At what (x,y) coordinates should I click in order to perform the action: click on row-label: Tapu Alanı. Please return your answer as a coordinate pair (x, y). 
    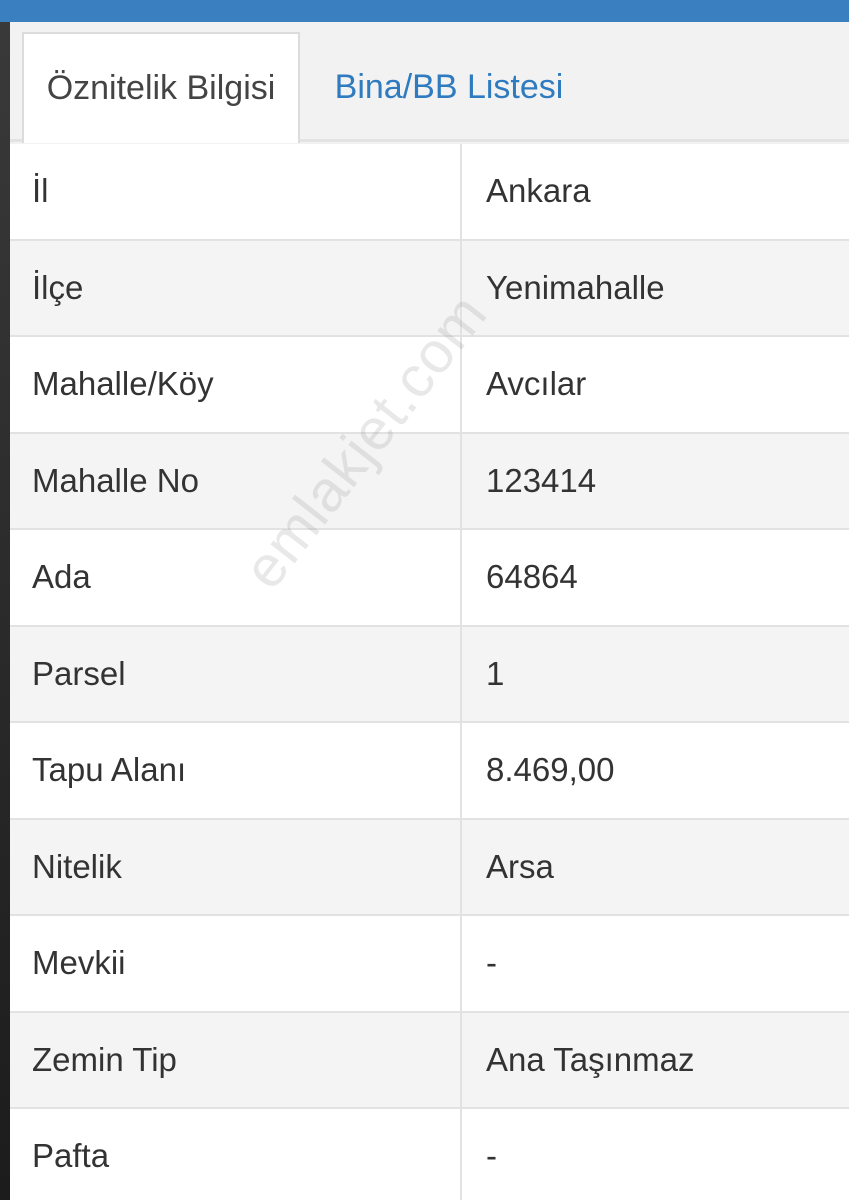
    Looking at the image, I should click on (236, 770).